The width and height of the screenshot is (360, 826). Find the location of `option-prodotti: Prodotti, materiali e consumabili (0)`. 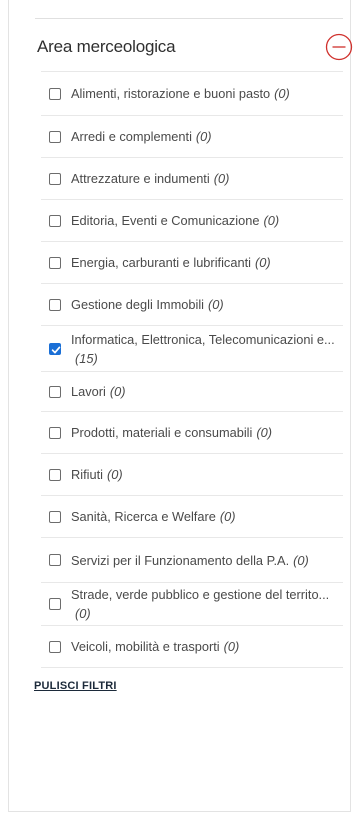

option-prodotti: Prodotti, materiali e consumabili (0) is located at coordinates (192, 433).